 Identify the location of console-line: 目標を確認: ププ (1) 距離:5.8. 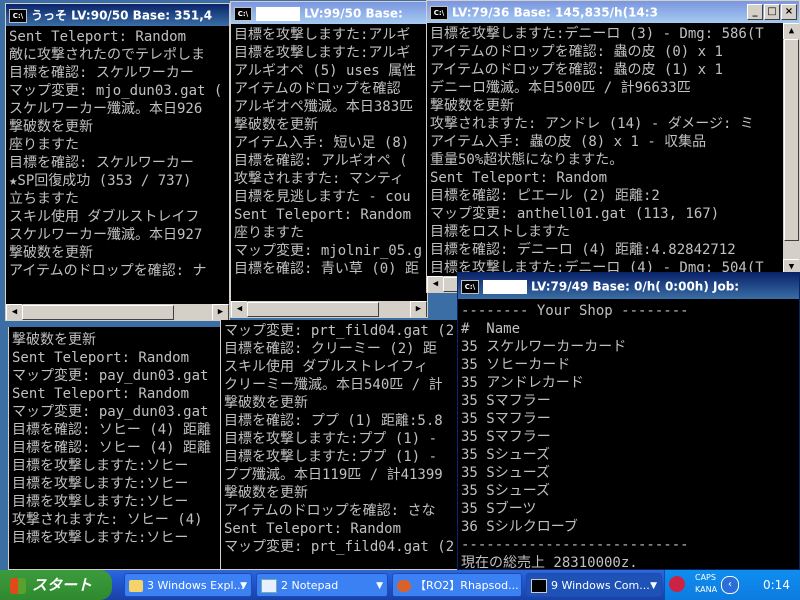
(333, 421).